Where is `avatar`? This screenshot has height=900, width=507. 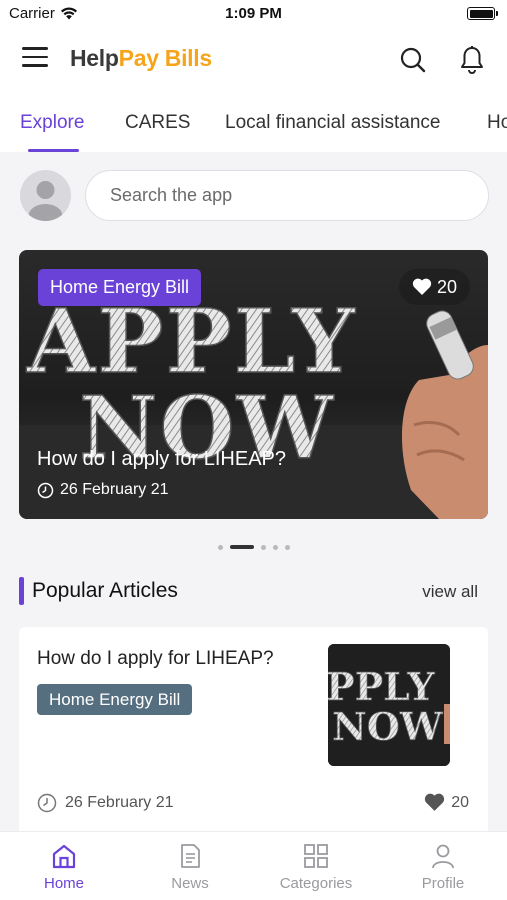
avatar is located at coordinates (45, 195).